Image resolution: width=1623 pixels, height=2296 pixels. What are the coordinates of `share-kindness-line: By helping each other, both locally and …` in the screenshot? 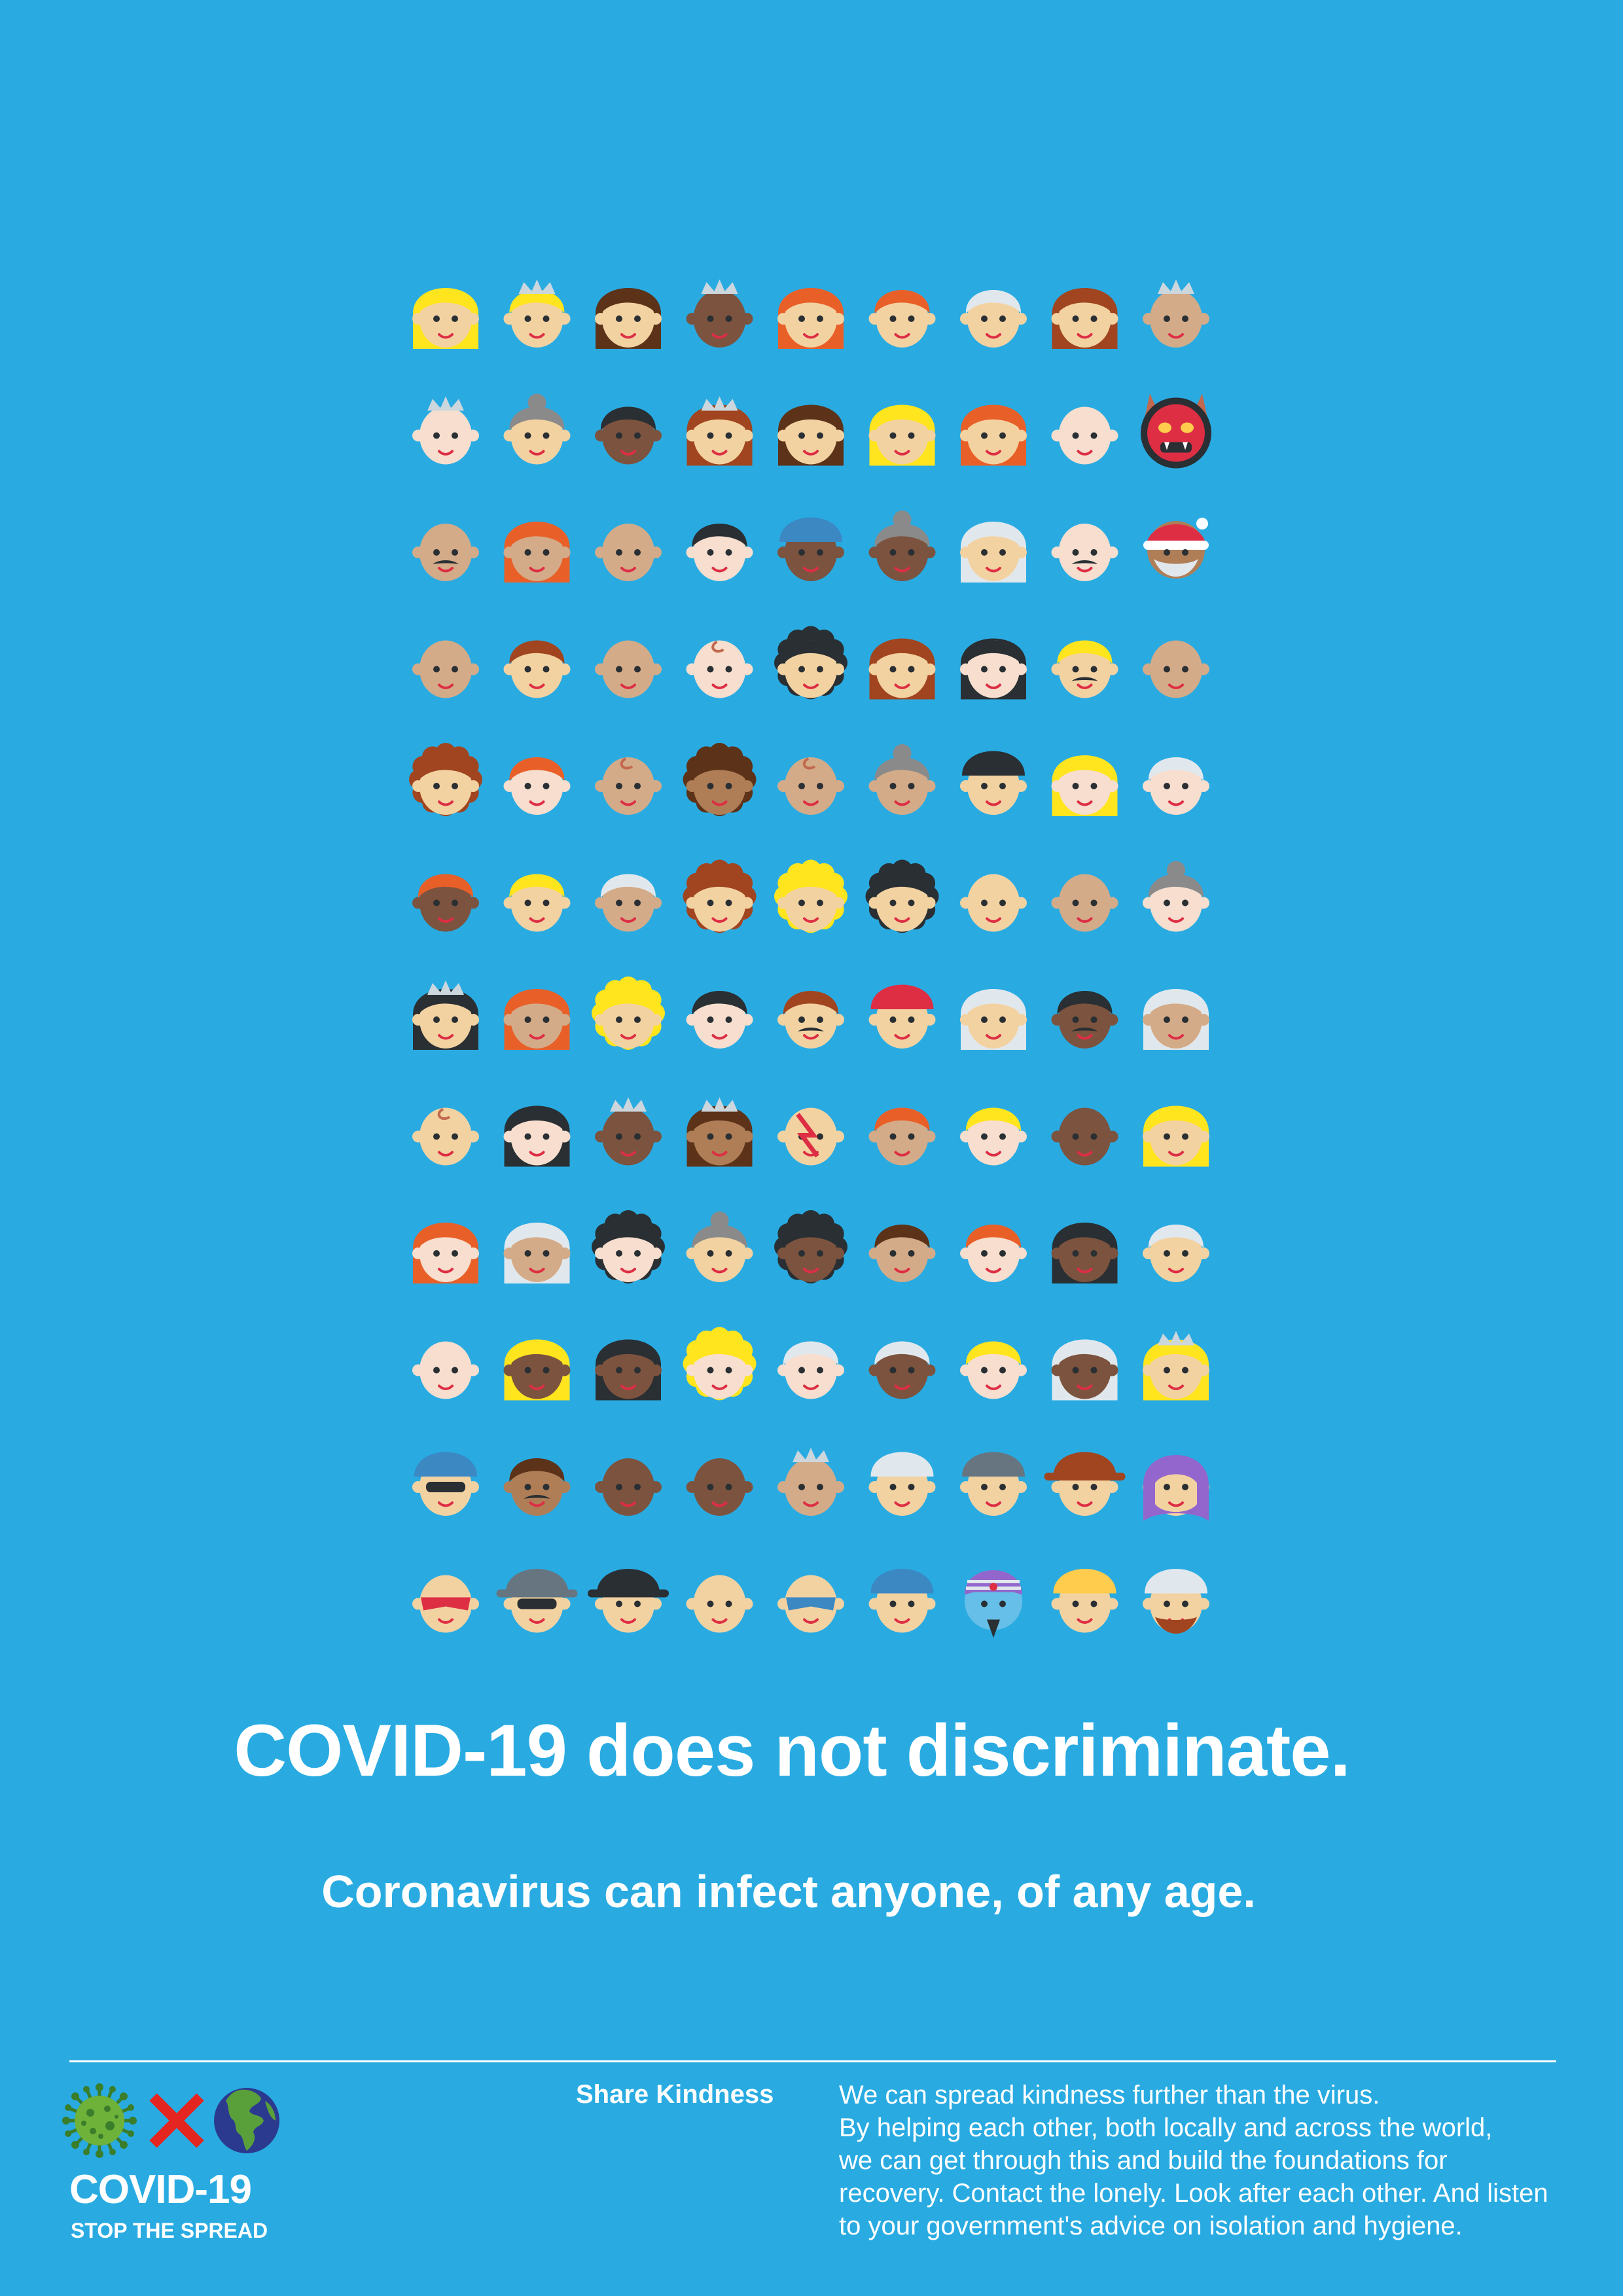 It's located at (1166, 2127).